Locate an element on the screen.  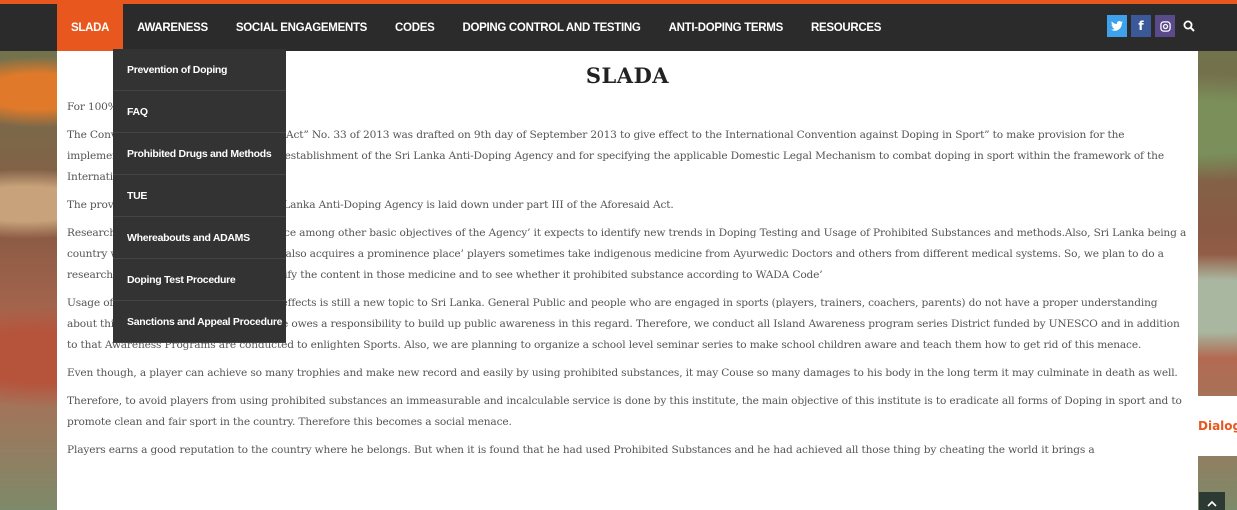
menu-item-prohibited-drugs: Prohibited Drugs and Methods is located at coordinates (199, 154).